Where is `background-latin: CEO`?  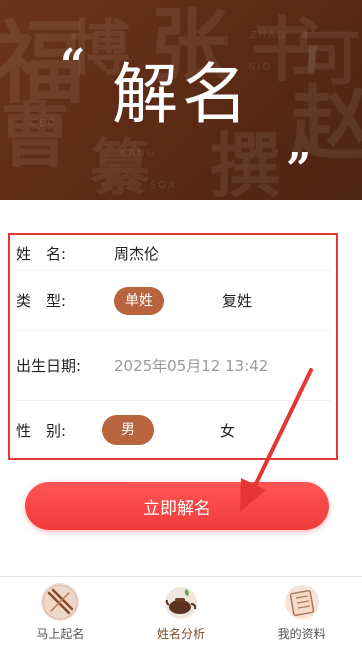
background-latin: CEO is located at coordinates (44, 123).